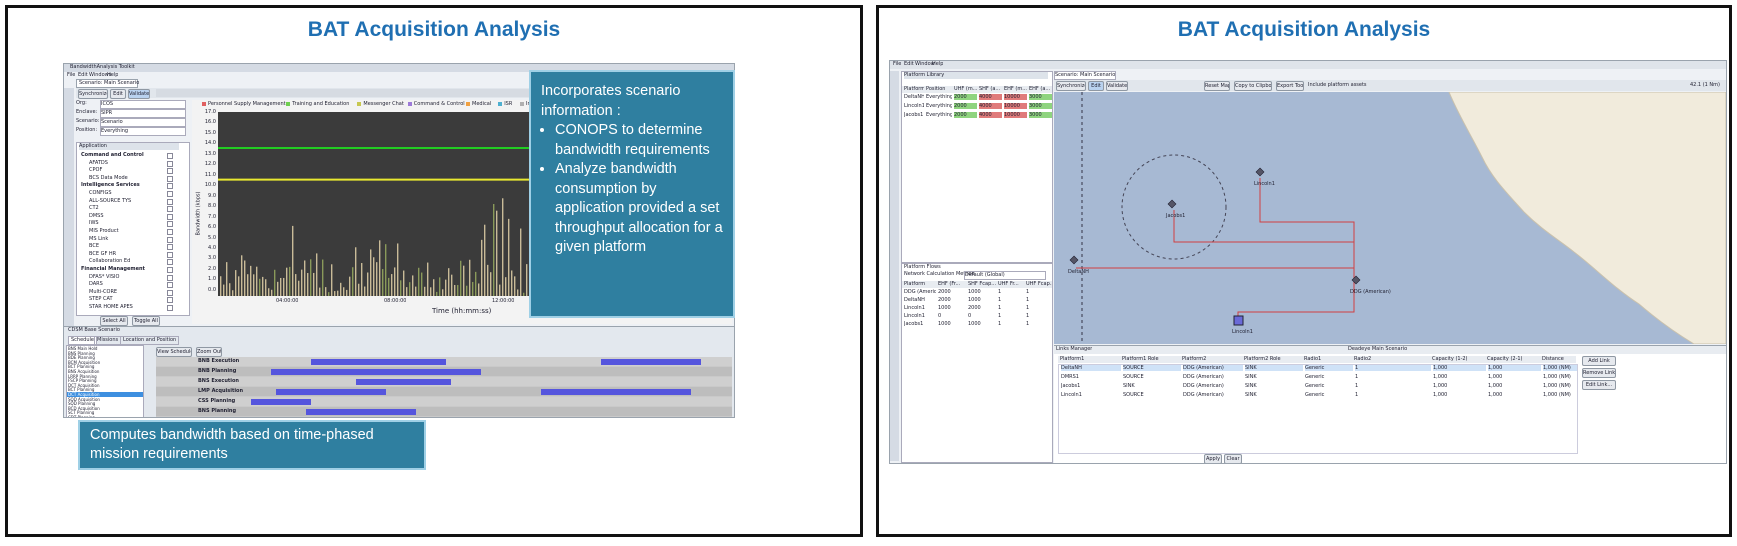 This screenshot has height=546, width=1737. I want to click on select-all-button: Select All, so click(114, 321).